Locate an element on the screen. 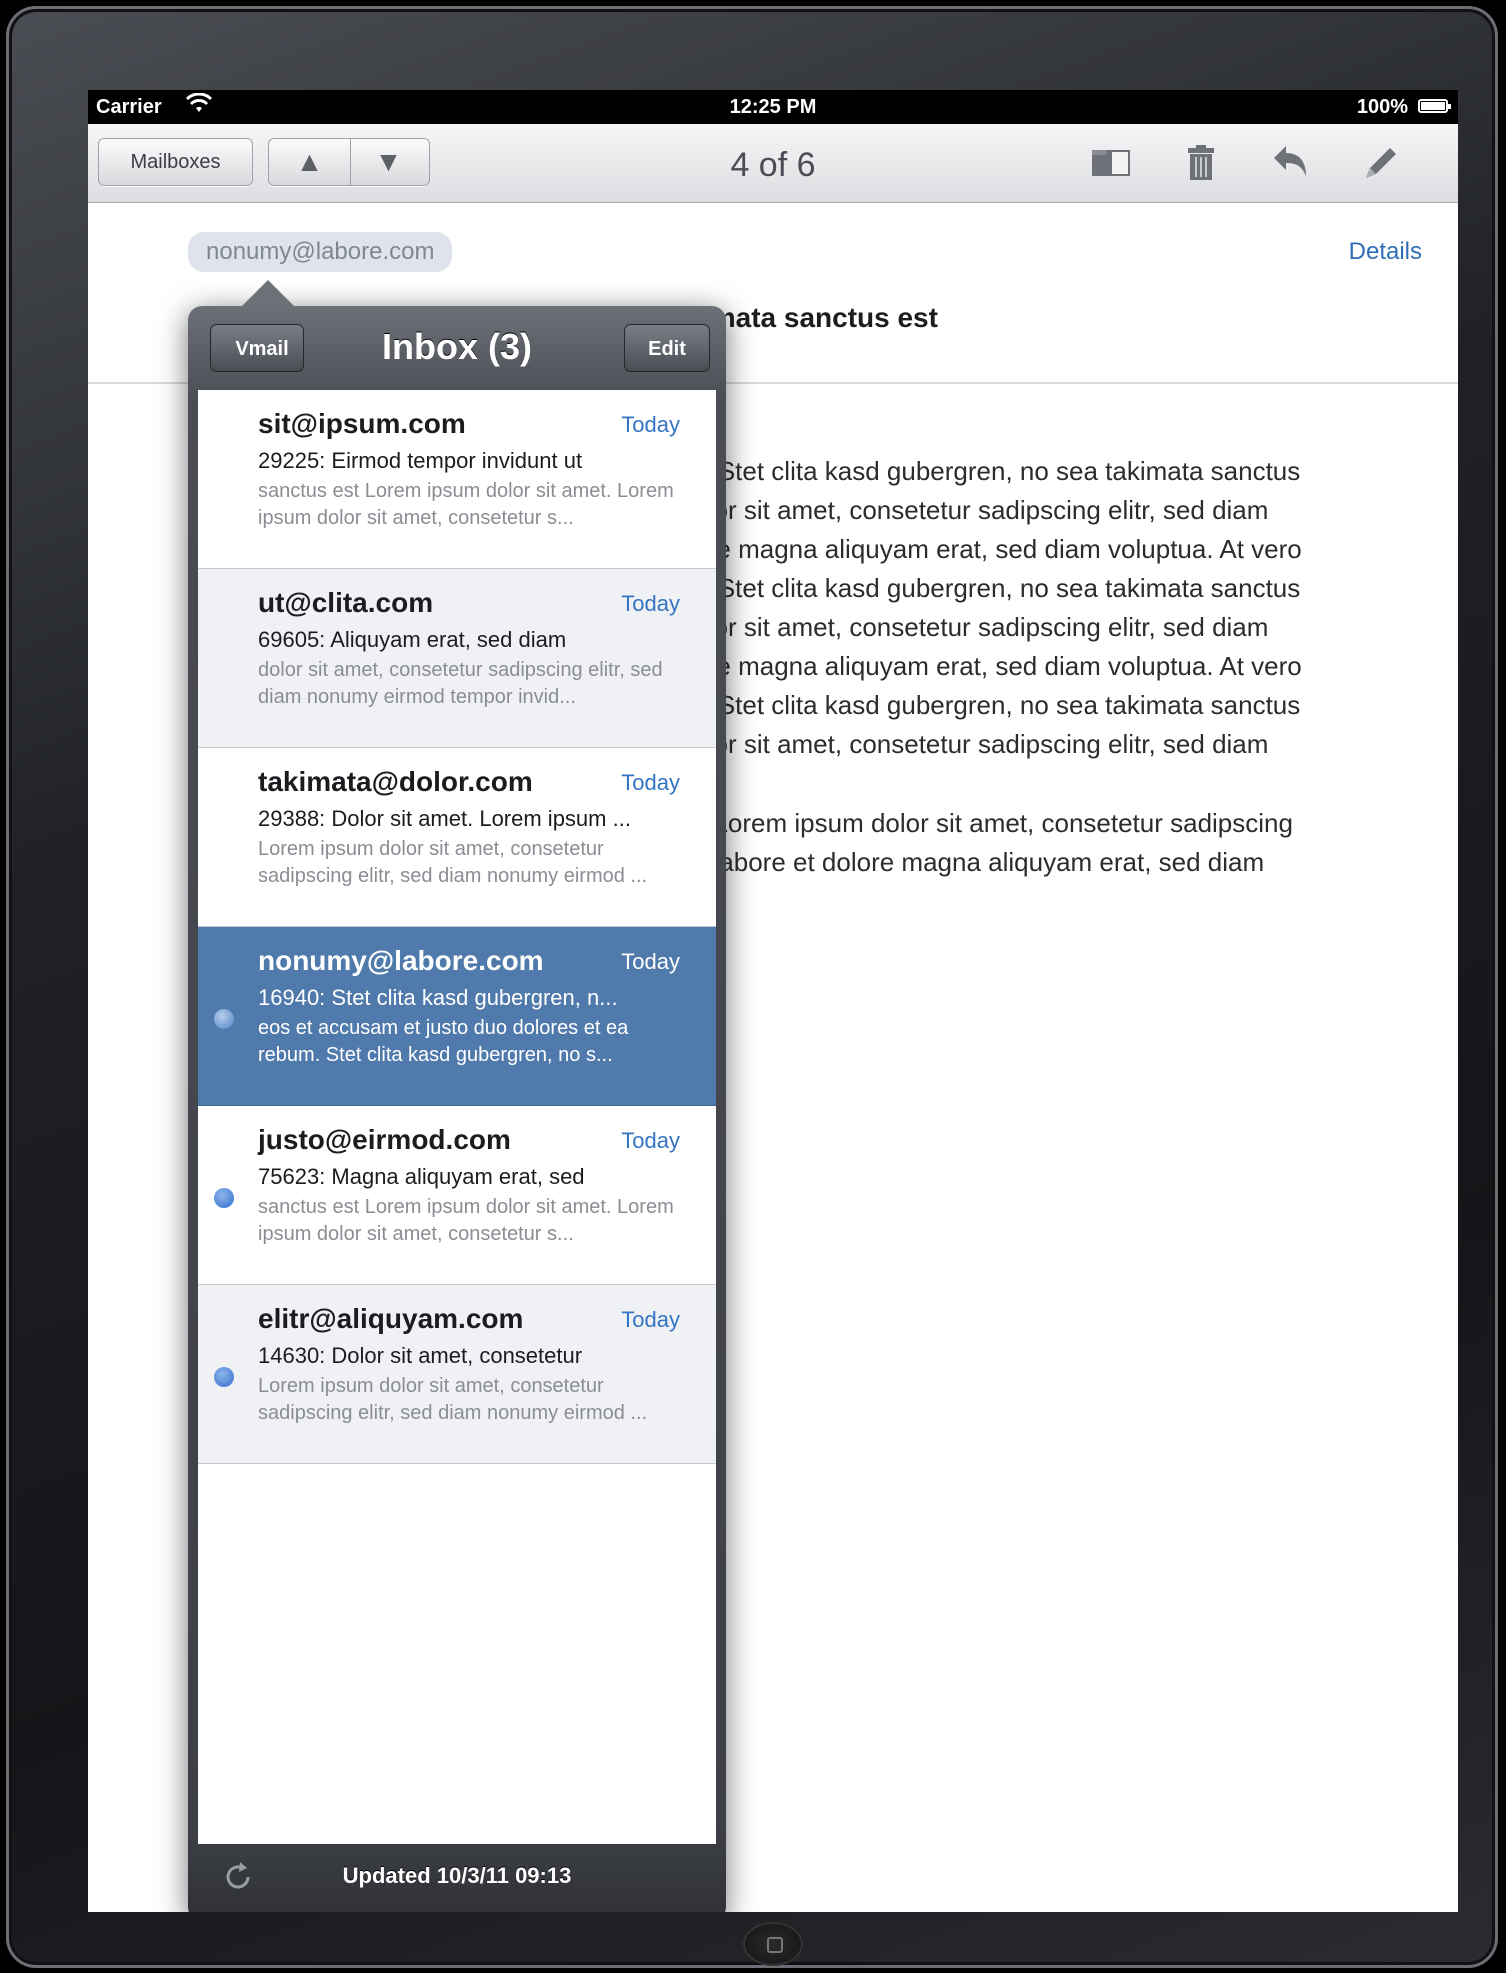 The height and width of the screenshot is (1973, 1506). reply-icon is located at coordinates (1291, 163).